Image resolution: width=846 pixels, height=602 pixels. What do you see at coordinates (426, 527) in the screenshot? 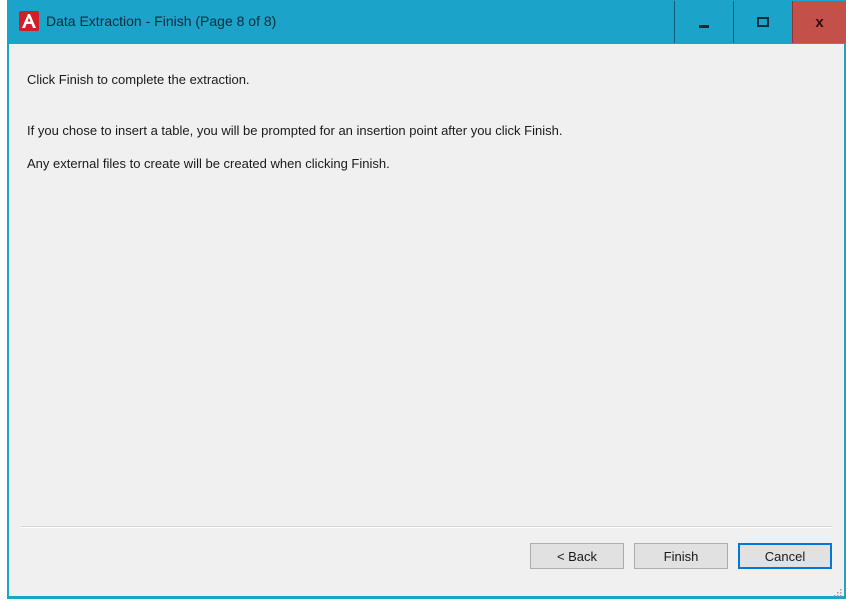
I see `footer-separator` at bounding box center [426, 527].